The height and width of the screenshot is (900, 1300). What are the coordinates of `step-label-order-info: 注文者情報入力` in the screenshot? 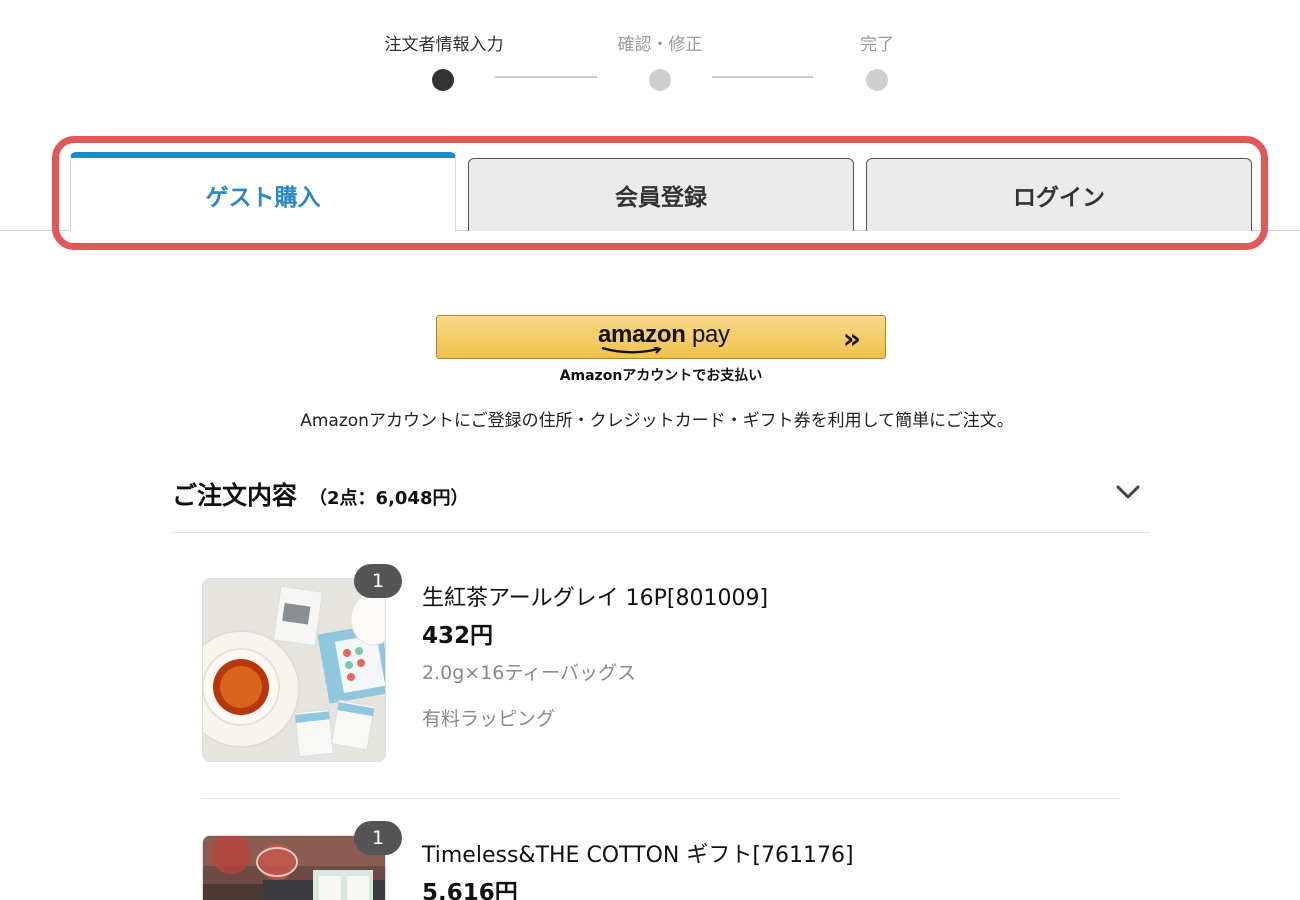 It's located at (444, 45).